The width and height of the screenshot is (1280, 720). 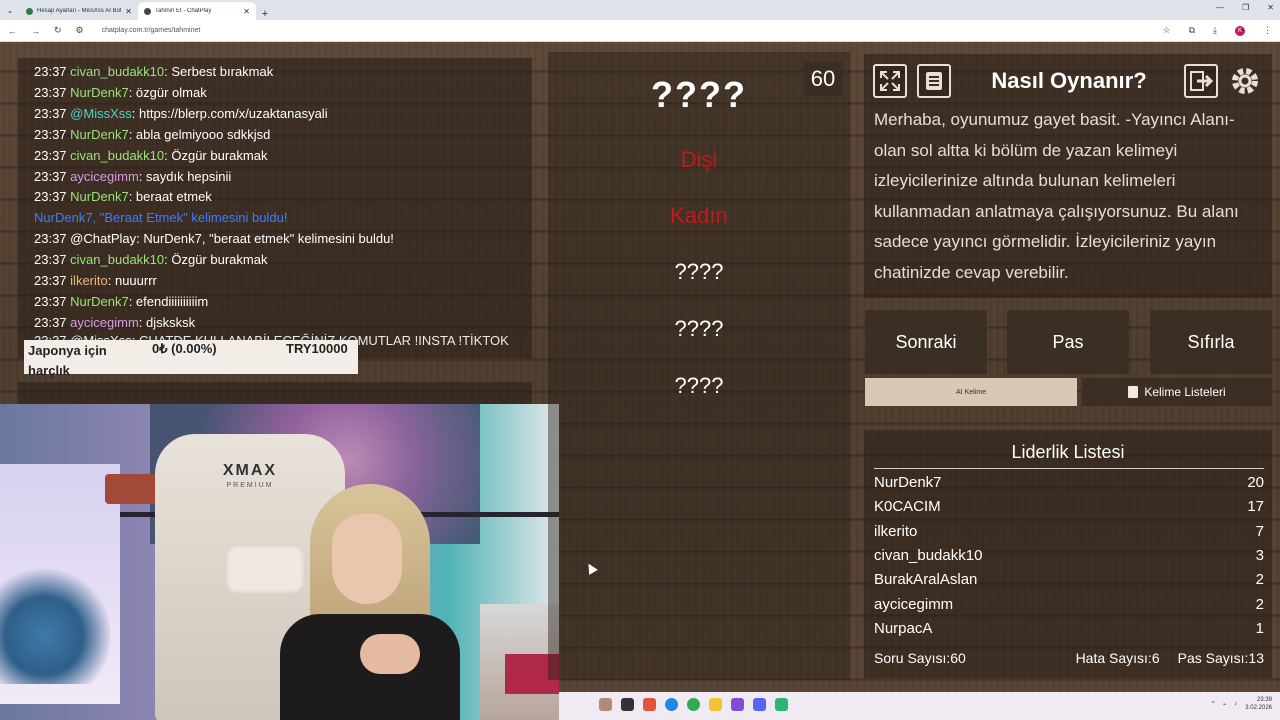 I want to click on taskbar-edge-icon, so click(x=671, y=704).